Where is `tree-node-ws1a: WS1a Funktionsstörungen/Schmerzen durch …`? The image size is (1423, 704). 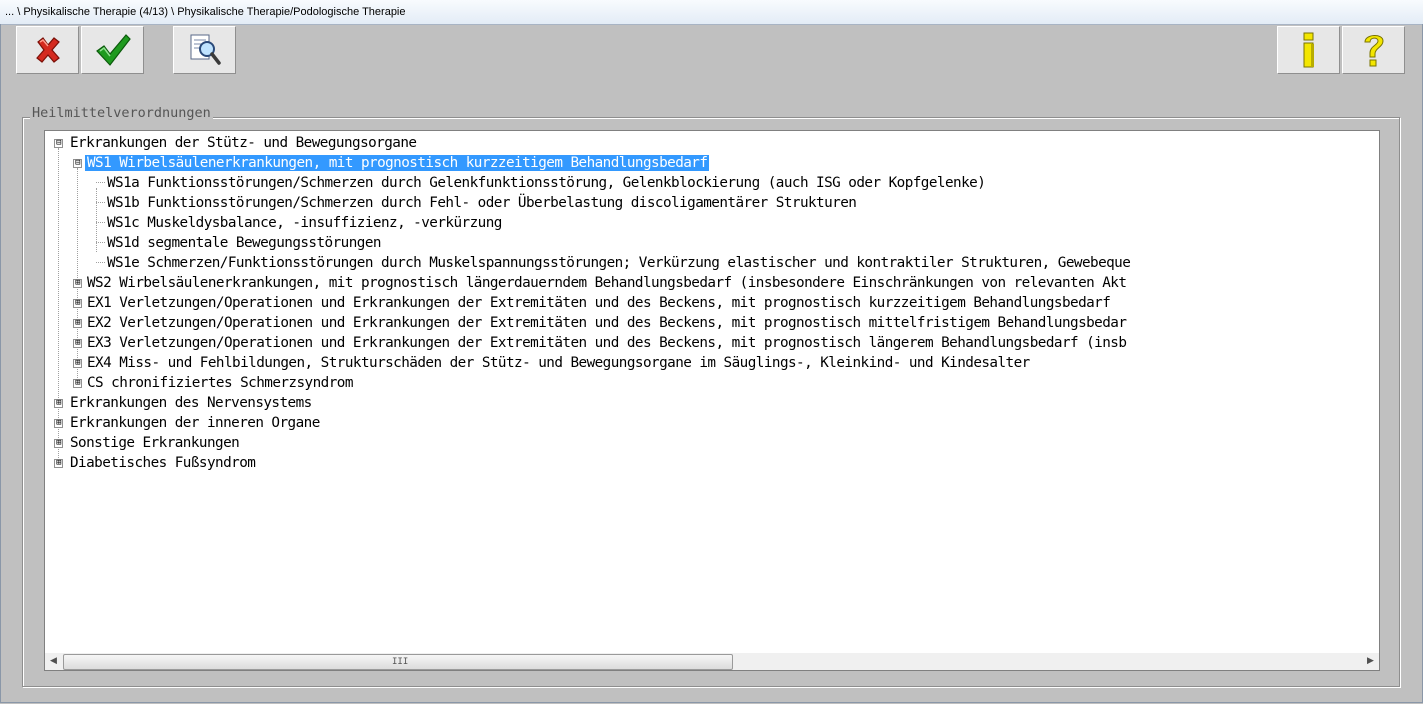
tree-node-ws1a: WS1a Funktionsstörungen/Schmerzen durch … is located at coordinates (546, 183).